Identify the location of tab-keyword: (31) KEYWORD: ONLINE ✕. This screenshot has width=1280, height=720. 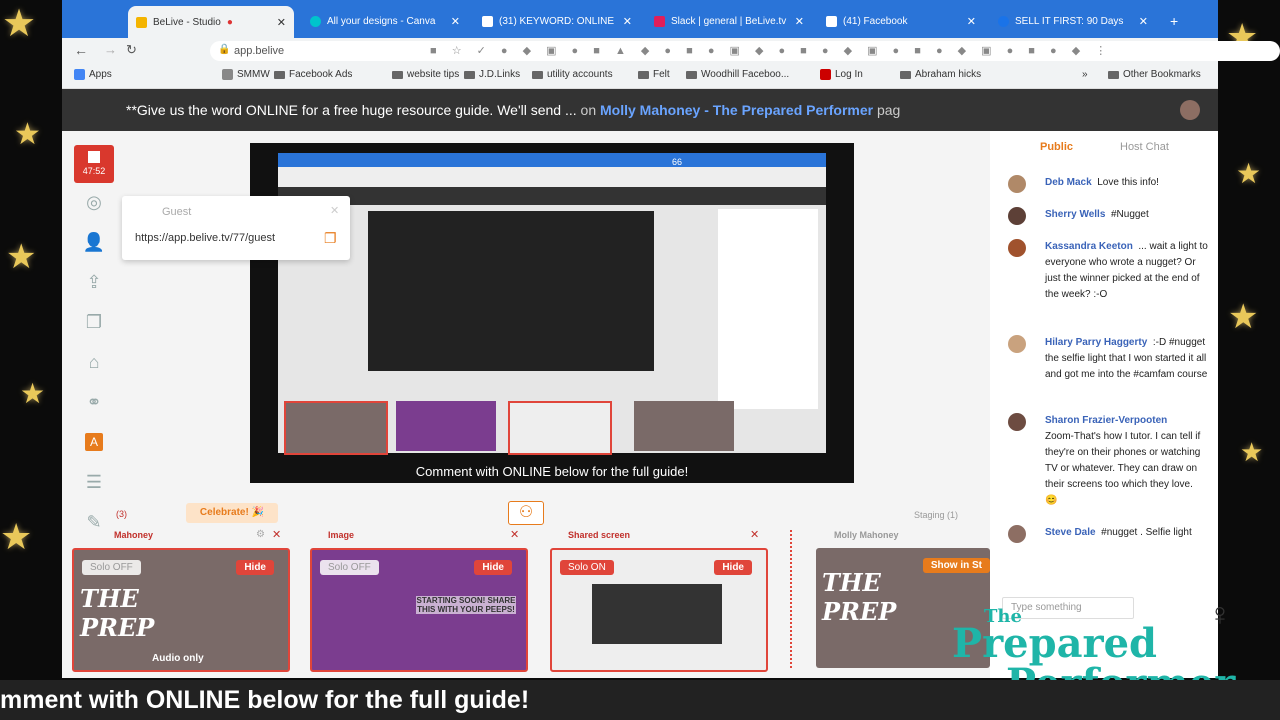
(557, 21).